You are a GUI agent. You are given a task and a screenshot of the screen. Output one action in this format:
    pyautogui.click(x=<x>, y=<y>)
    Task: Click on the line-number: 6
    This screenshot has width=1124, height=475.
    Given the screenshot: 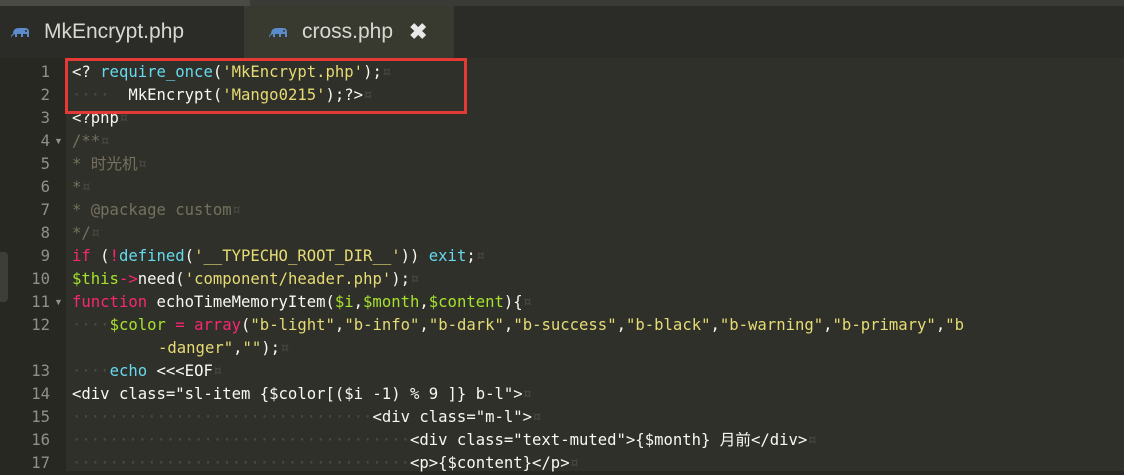 What is the action you would take?
    pyautogui.click(x=45, y=187)
    